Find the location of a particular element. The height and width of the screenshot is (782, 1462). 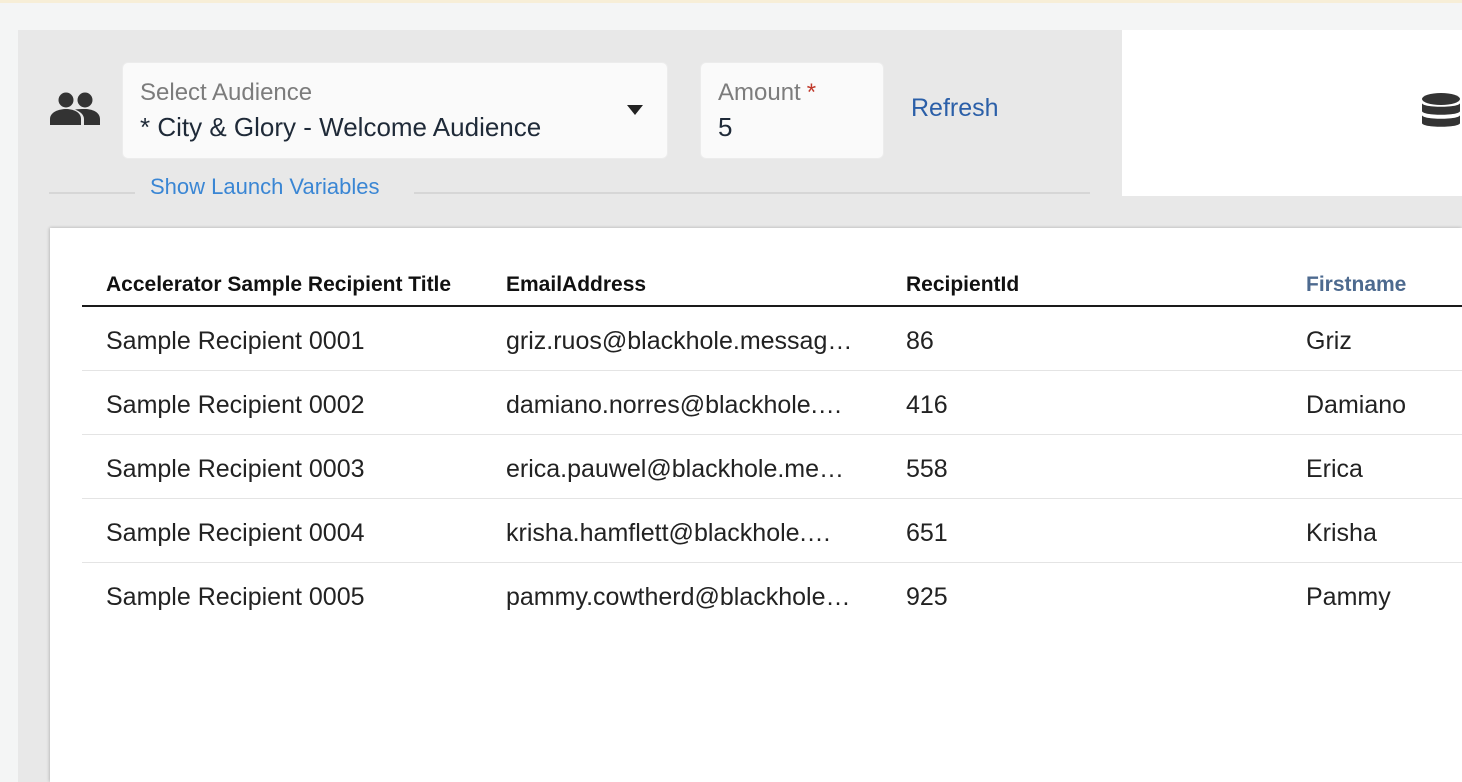

cell-firstname: Erica is located at coordinates (1334, 469).